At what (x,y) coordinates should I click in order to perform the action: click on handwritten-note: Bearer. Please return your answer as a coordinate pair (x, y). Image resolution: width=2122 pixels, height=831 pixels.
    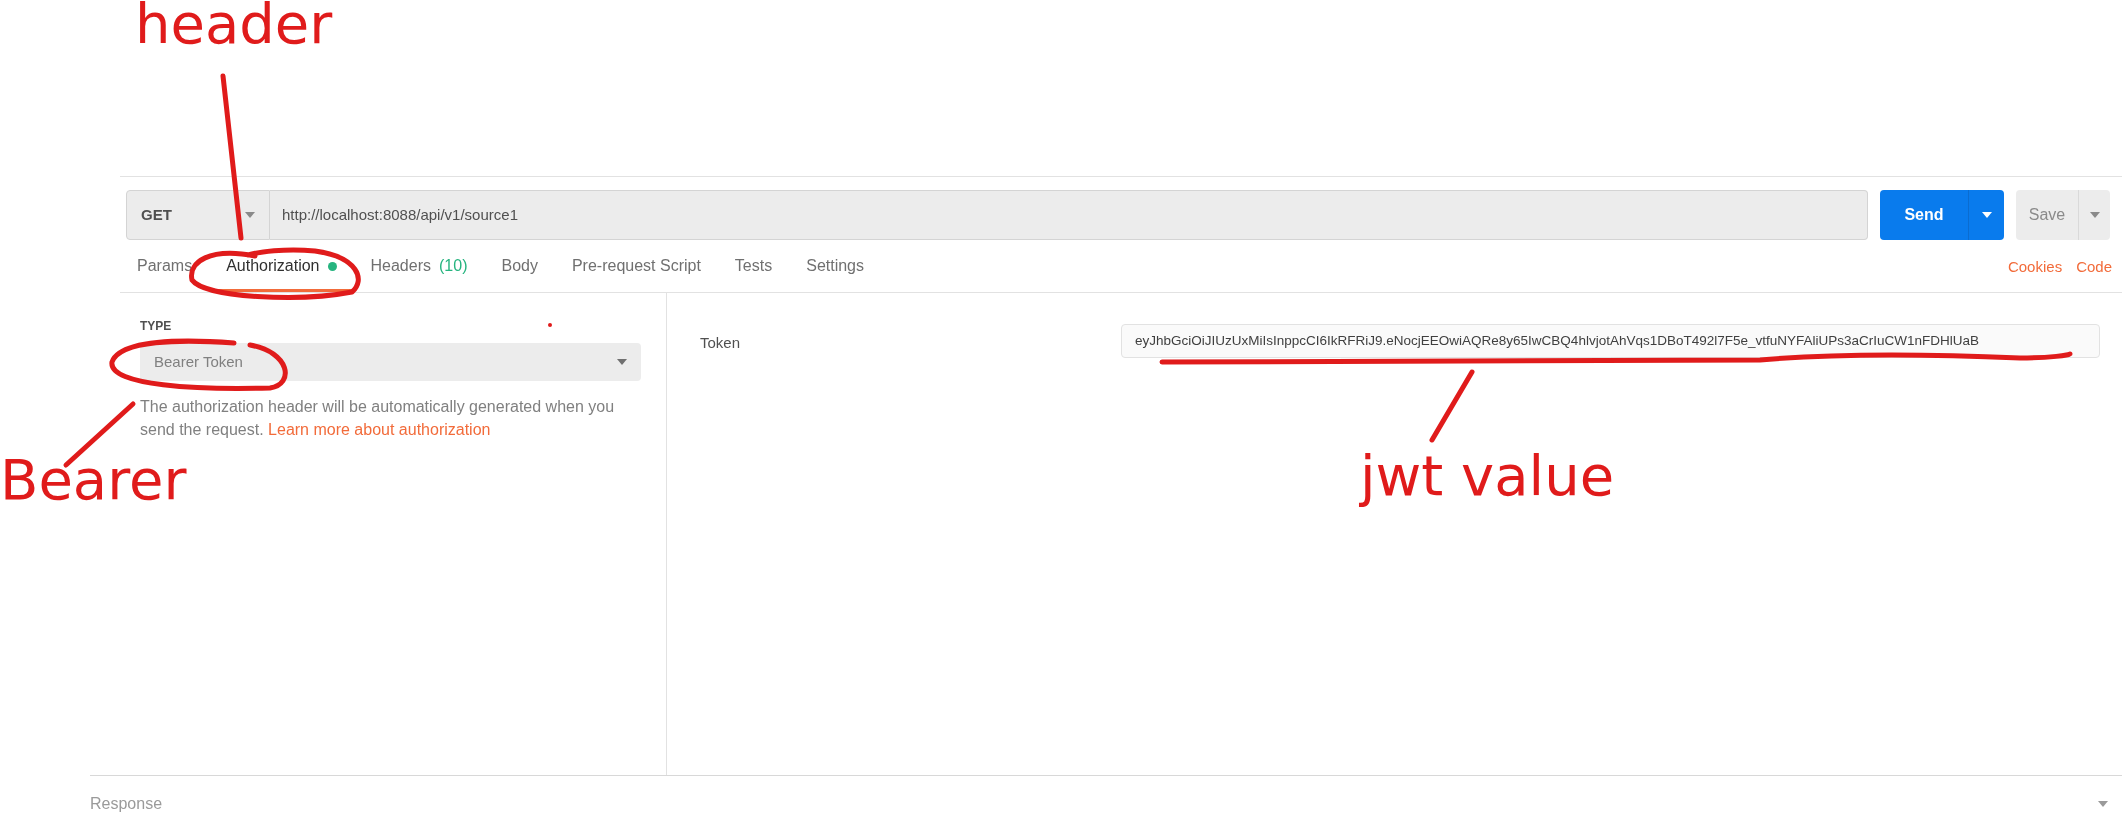
    Looking at the image, I should click on (93, 480).